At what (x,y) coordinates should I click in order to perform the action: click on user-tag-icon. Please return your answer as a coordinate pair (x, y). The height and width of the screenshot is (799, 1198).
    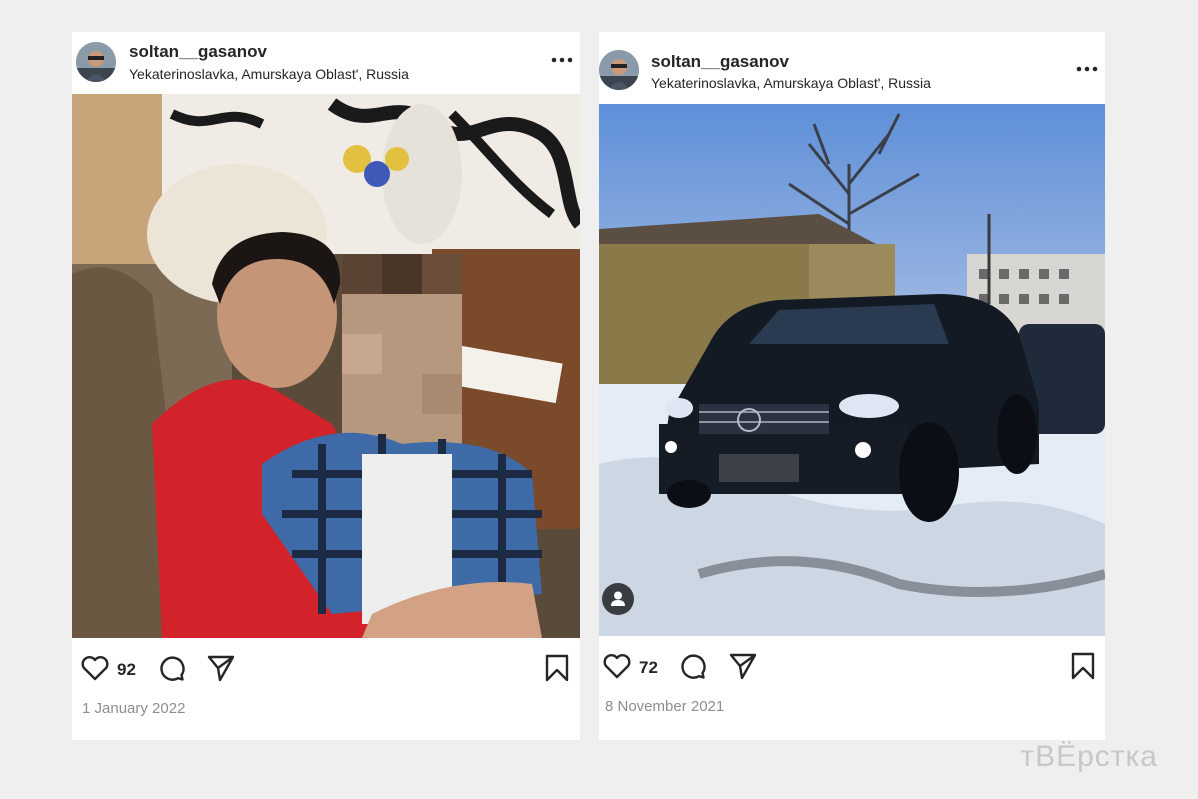
    Looking at the image, I should click on (618, 599).